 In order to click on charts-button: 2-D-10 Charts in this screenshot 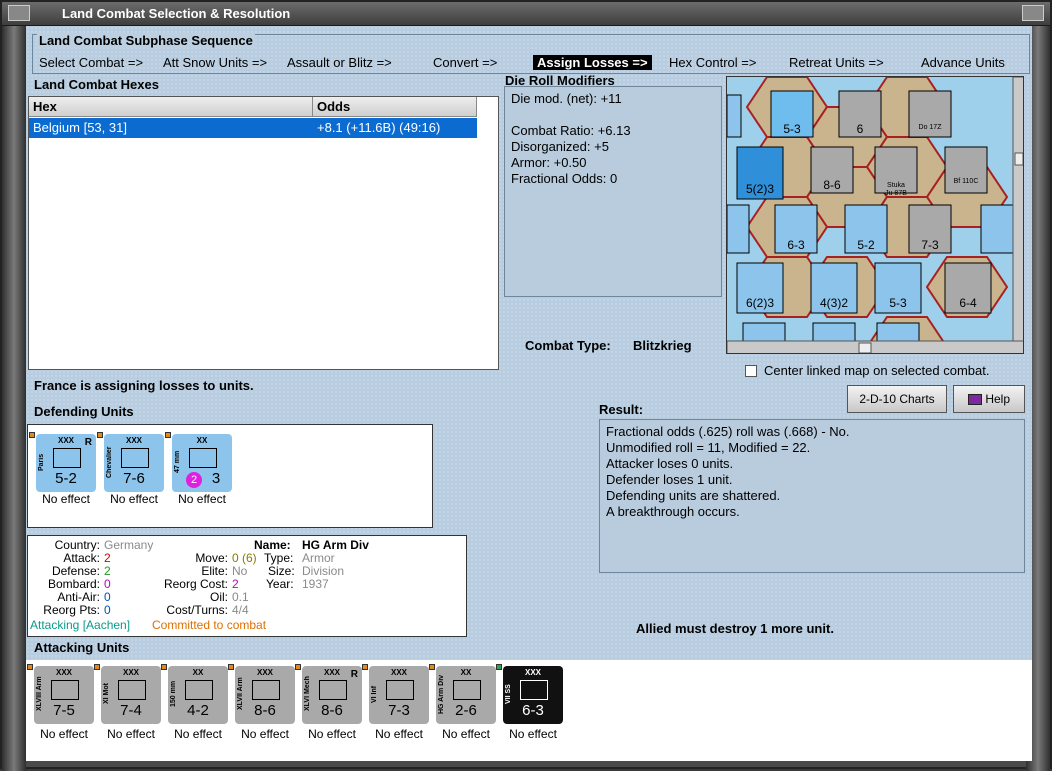, I will do `click(897, 399)`.